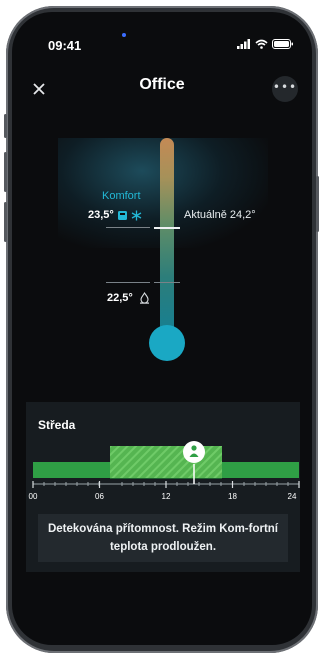 This screenshot has height=657, width=324. Describe the element at coordinates (167, 282) in the screenshot. I see `eco-marker` at that location.